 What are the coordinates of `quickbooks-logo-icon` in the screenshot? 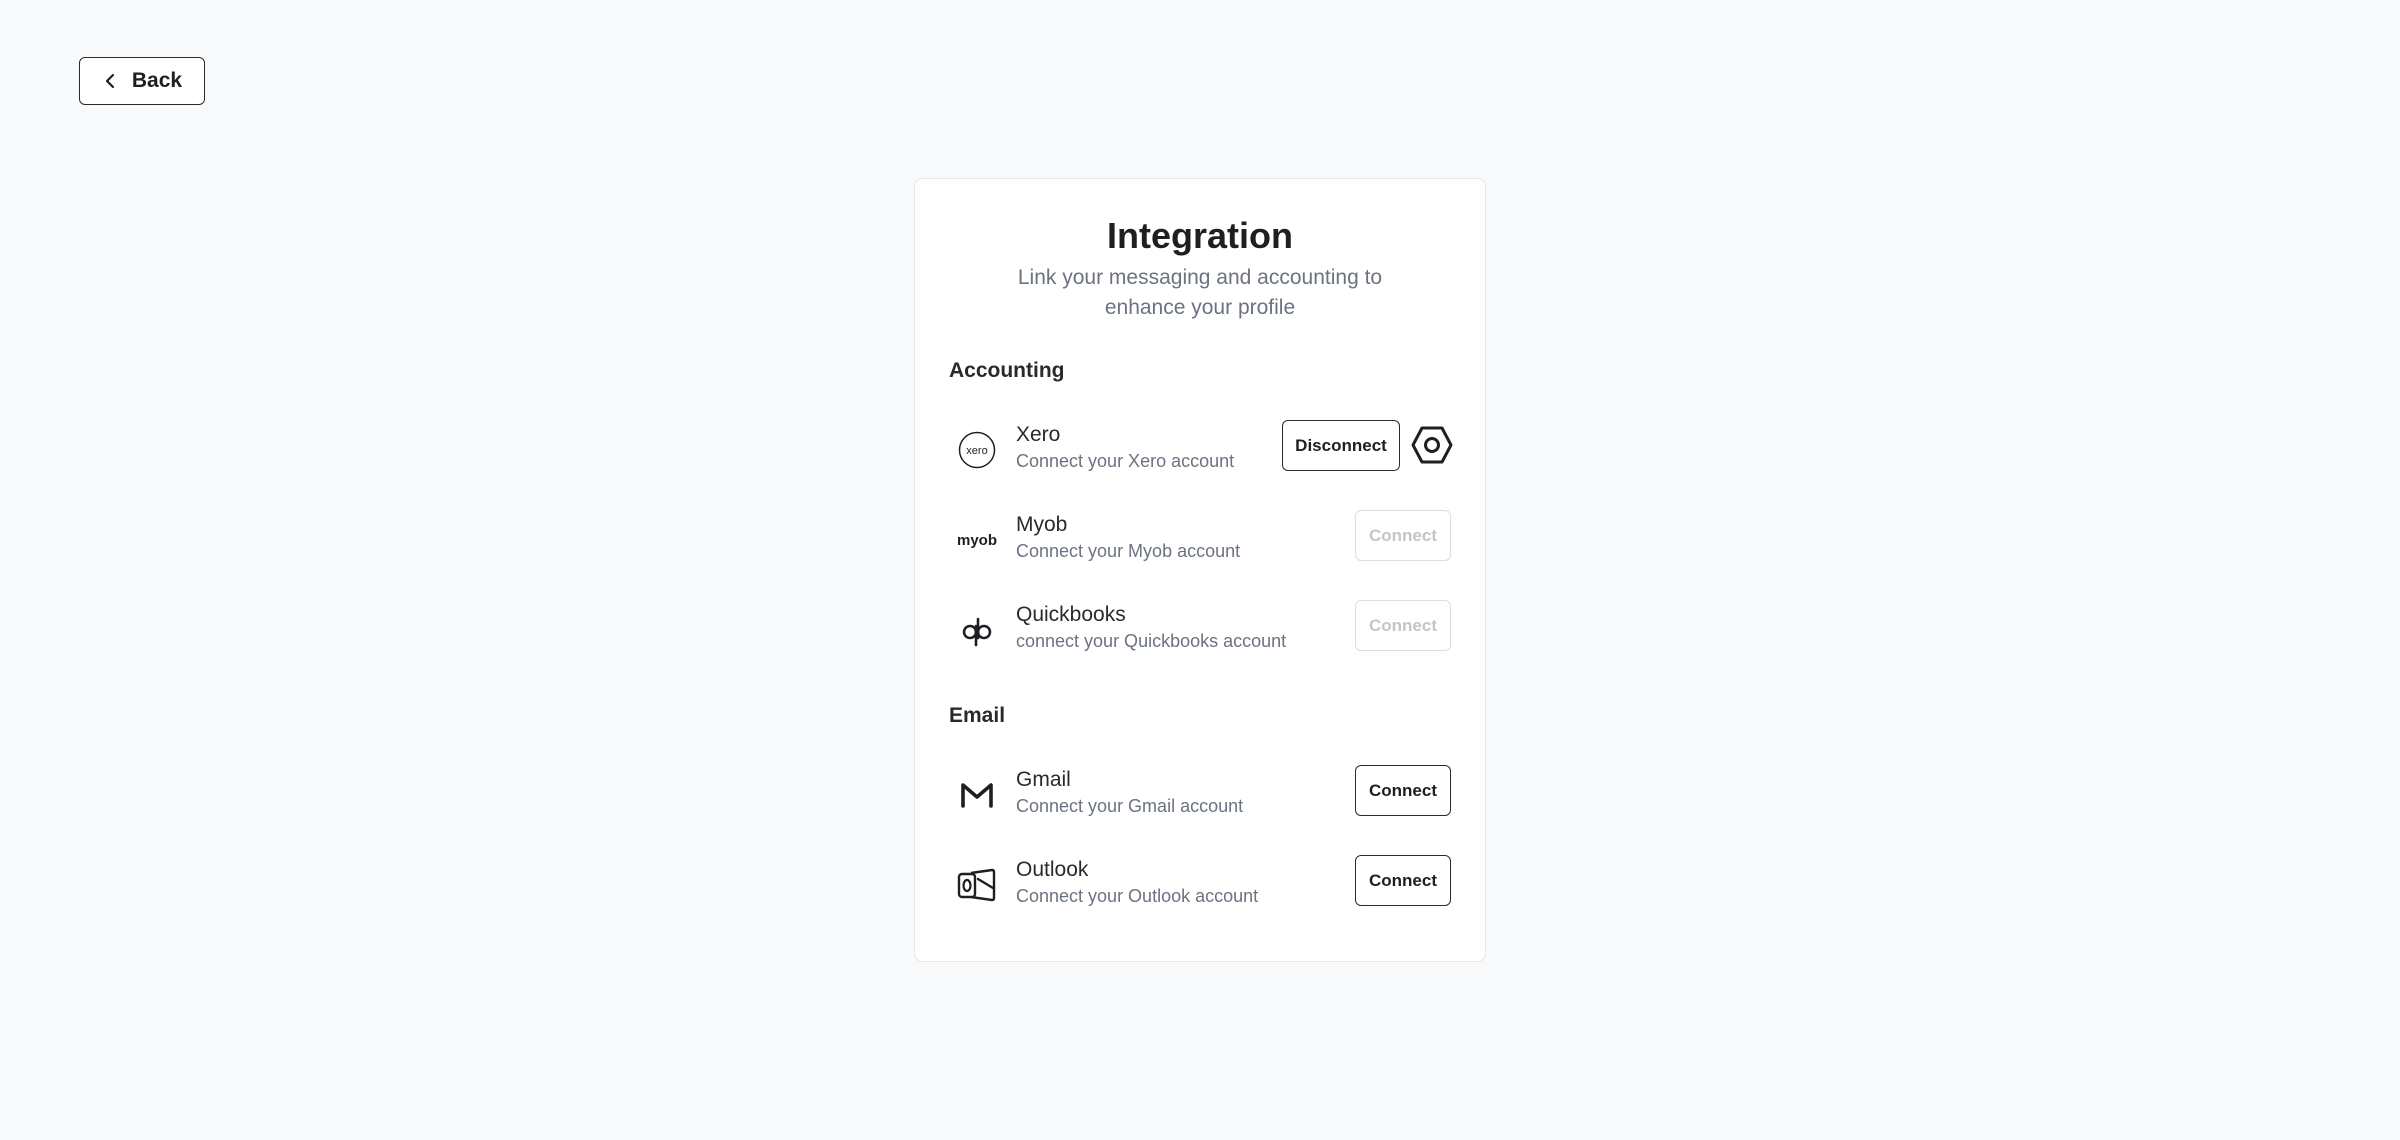 It's located at (977, 630).